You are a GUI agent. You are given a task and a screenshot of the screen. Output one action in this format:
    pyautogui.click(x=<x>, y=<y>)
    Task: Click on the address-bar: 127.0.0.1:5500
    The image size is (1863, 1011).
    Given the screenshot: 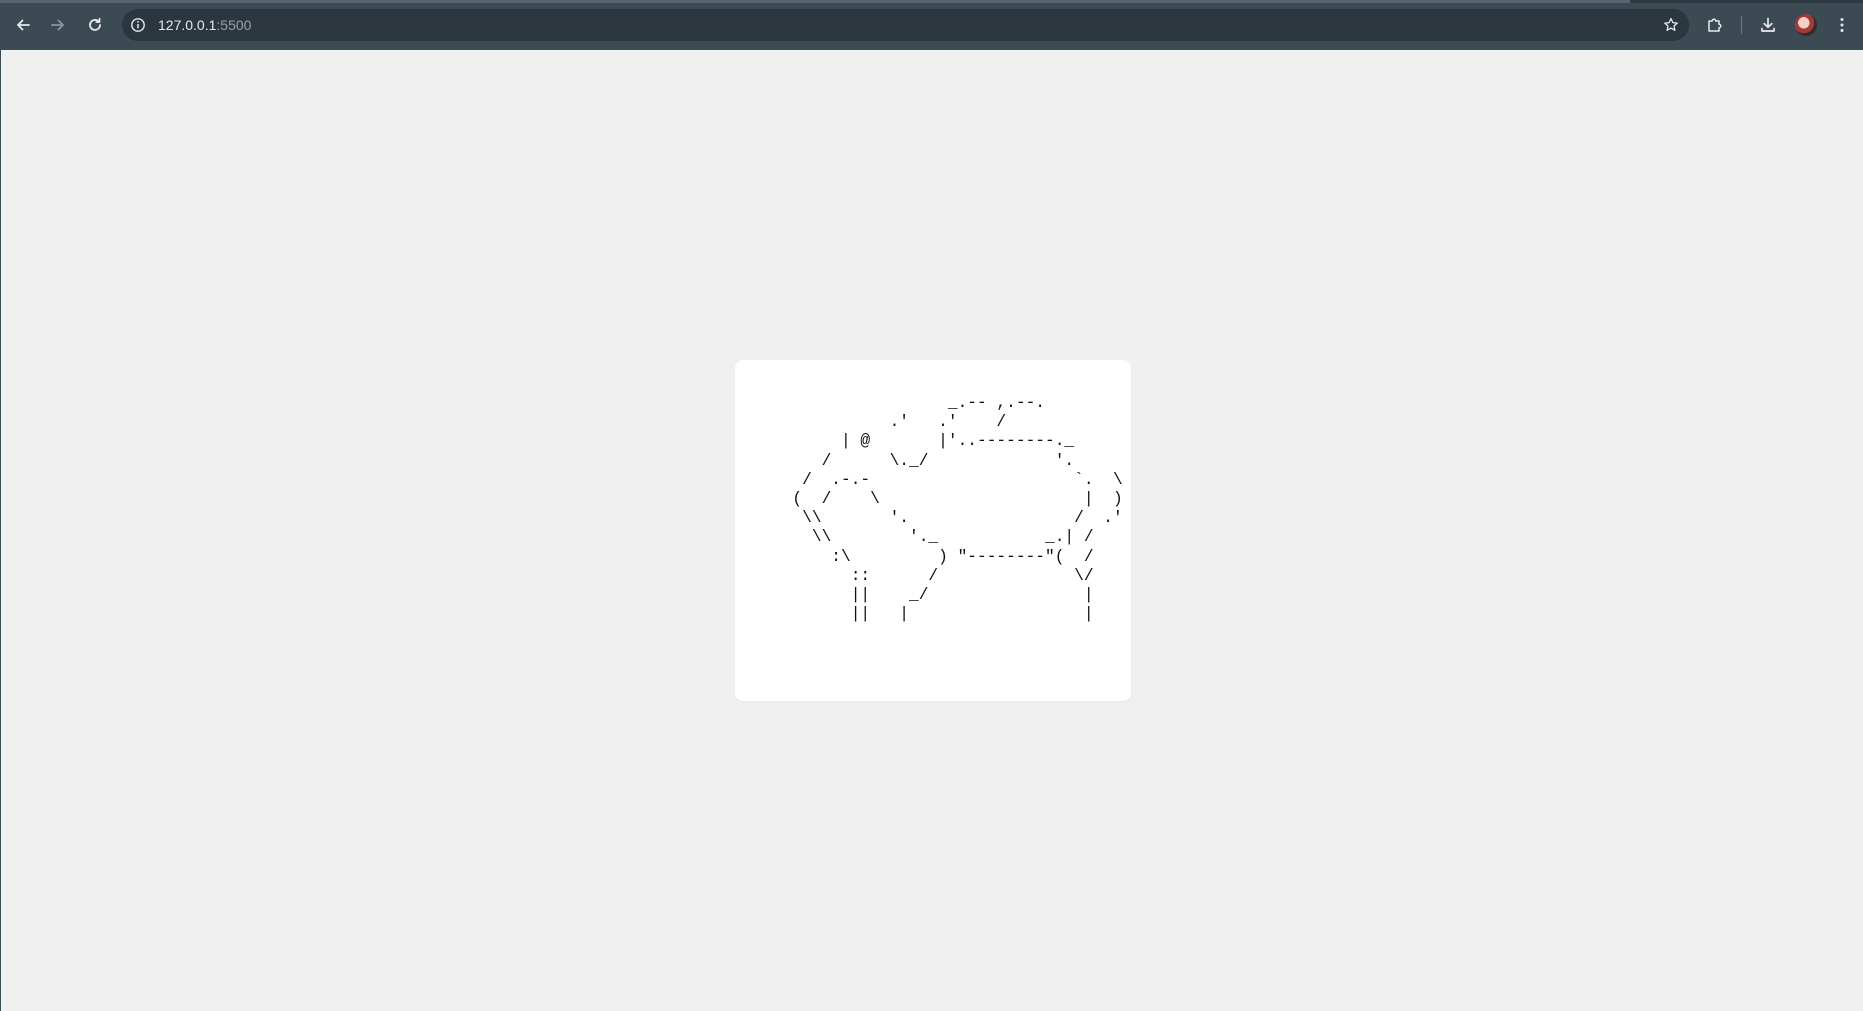 What is the action you would take?
    pyautogui.click(x=905, y=25)
    